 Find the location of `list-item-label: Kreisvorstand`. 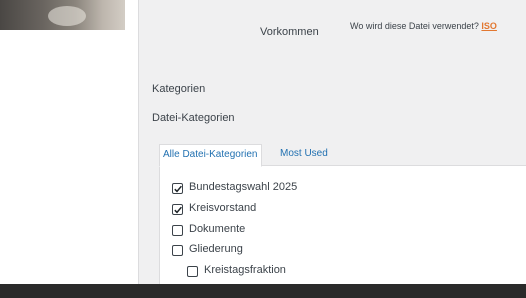

list-item-label: Kreisvorstand is located at coordinates (223, 208).